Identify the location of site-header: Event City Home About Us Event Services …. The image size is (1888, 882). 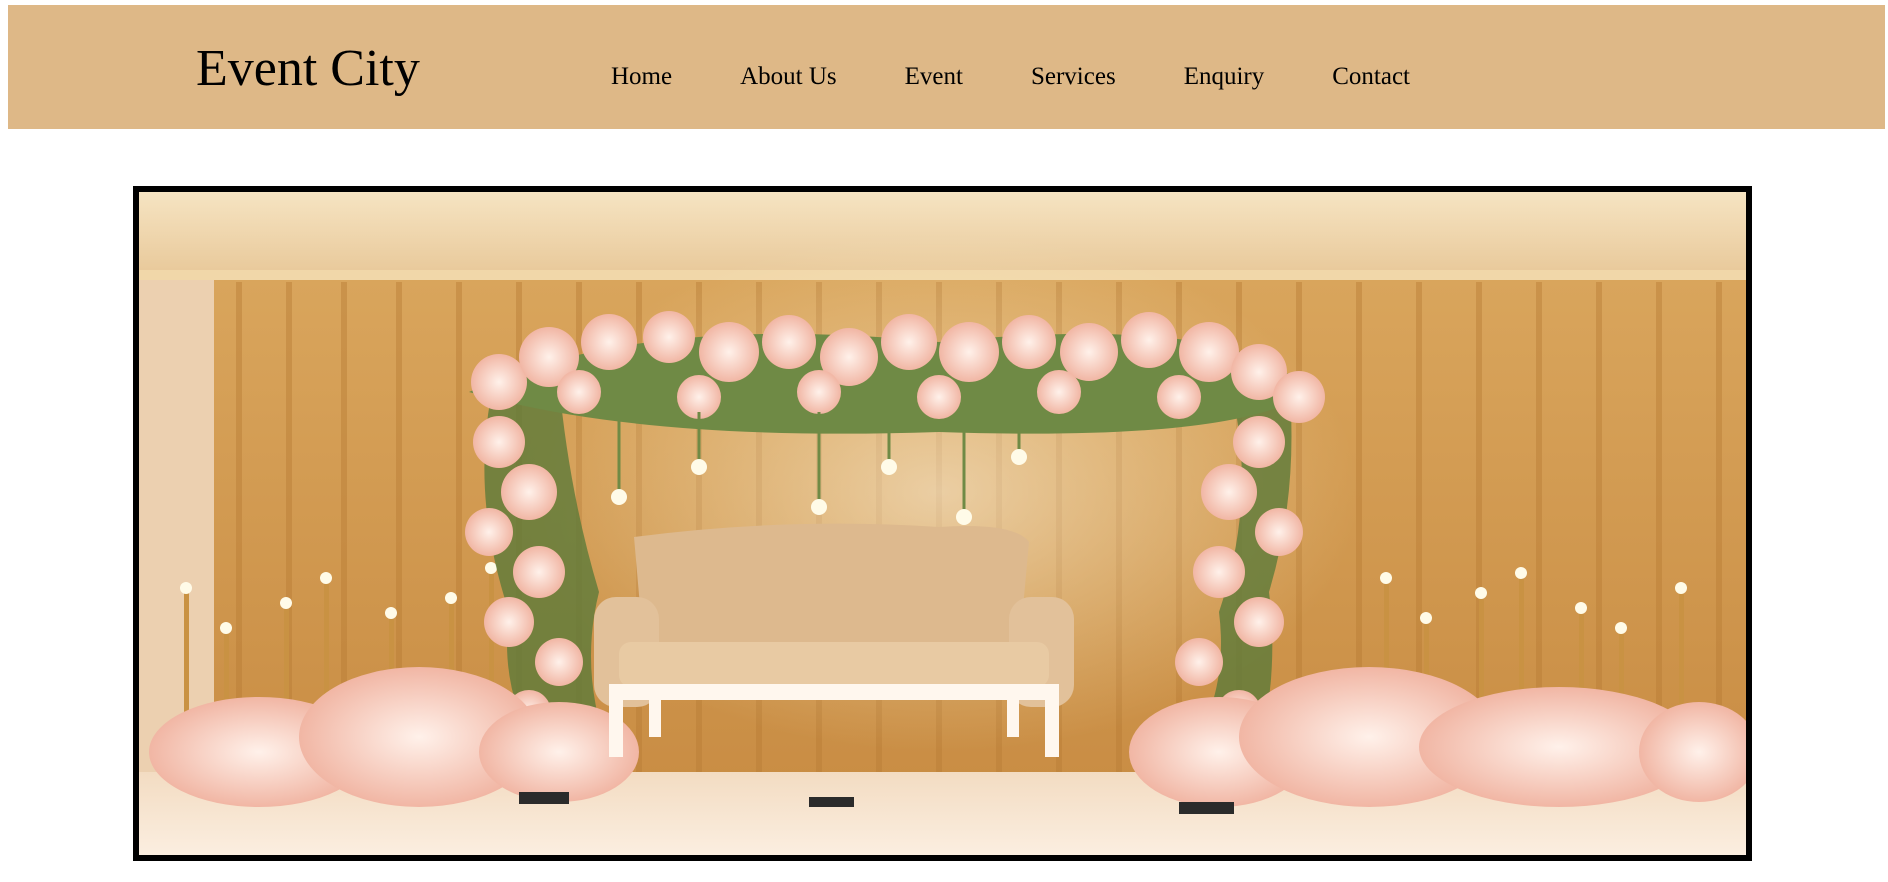
(946, 67).